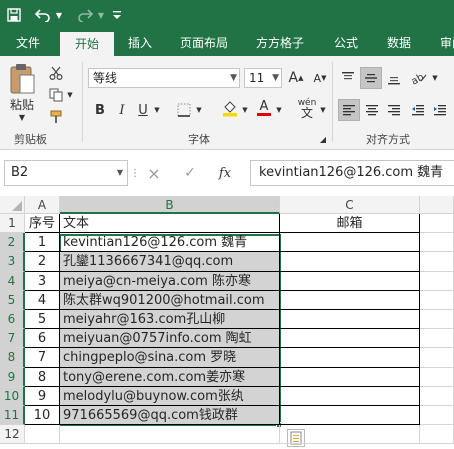 The width and height of the screenshot is (454, 449). What do you see at coordinates (42, 243) in the screenshot?
I see `cell-a2: 1` at bounding box center [42, 243].